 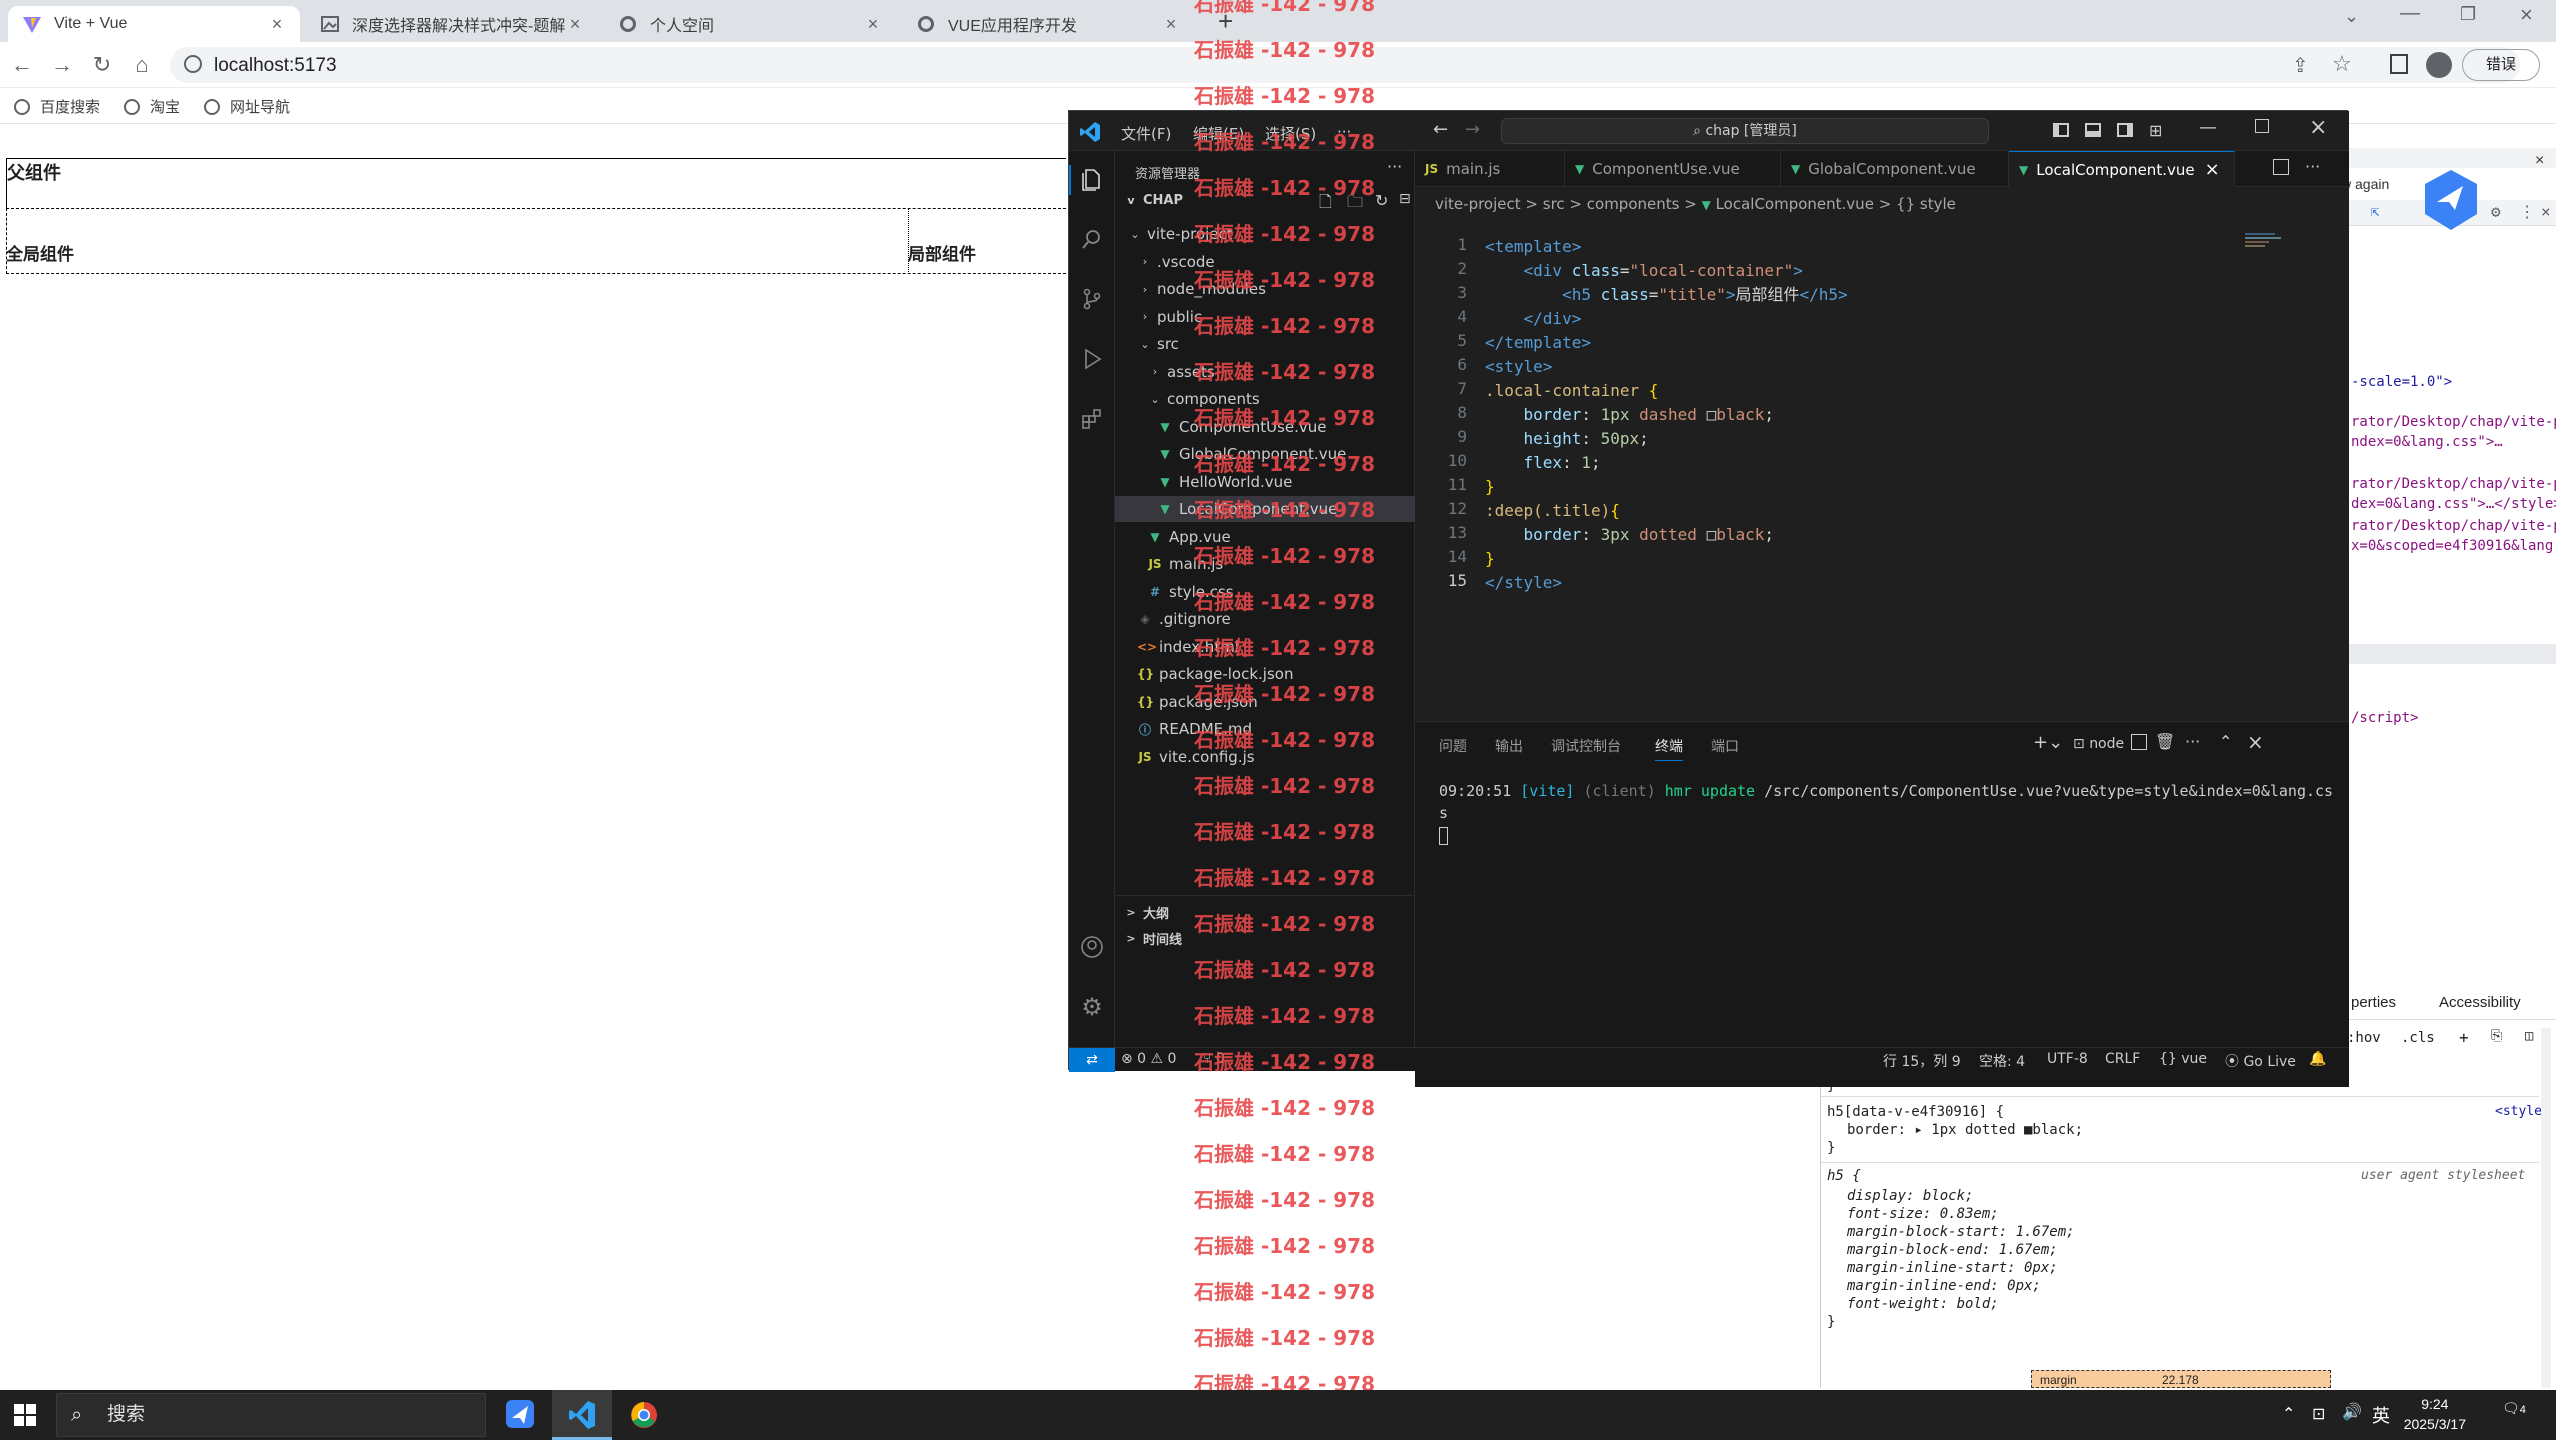 I want to click on trash-icon: 🗑, so click(x=2165, y=741).